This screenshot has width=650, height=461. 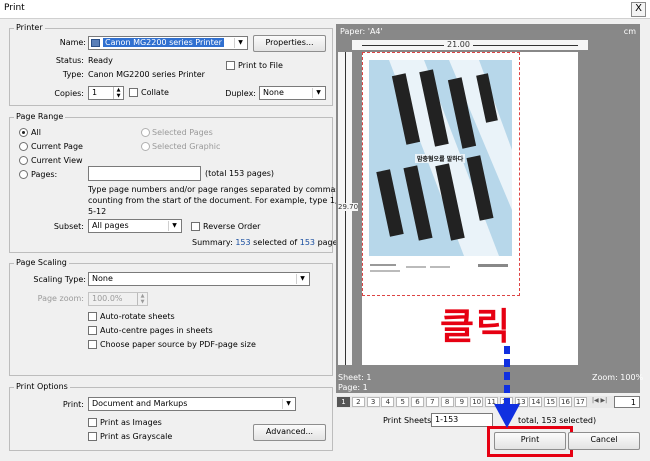 What do you see at coordinates (417, 402) in the screenshot?
I see `page-button: 6` at bounding box center [417, 402].